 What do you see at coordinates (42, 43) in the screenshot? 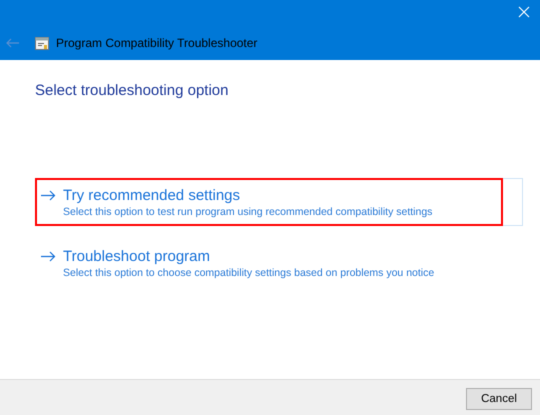
I see `app-icon` at bounding box center [42, 43].